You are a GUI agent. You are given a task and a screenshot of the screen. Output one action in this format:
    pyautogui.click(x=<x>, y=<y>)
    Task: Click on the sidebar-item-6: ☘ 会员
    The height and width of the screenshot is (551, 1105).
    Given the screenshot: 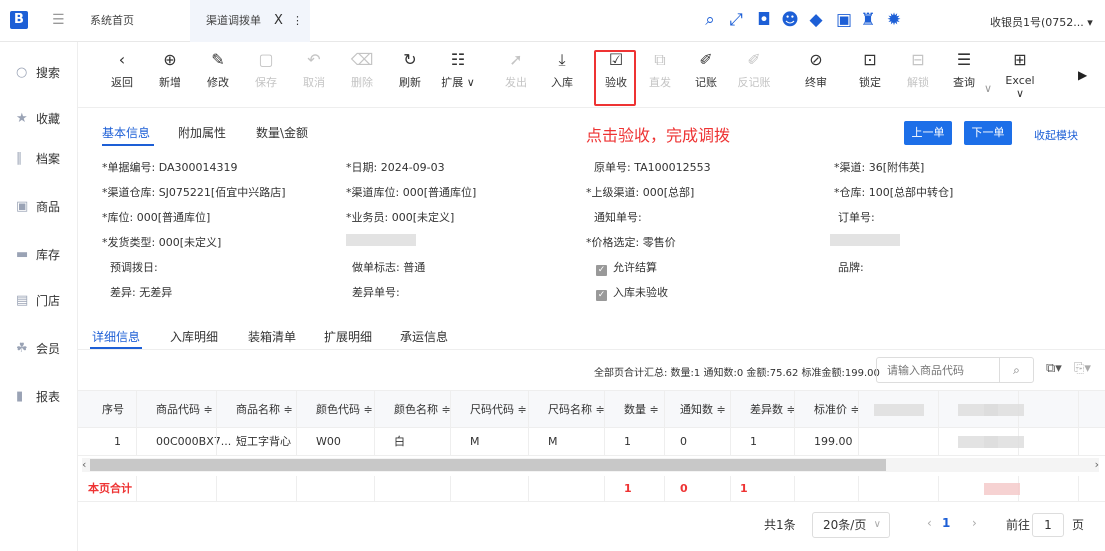 What is the action you would take?
    pyautogui.click(x=39, y=349)
    